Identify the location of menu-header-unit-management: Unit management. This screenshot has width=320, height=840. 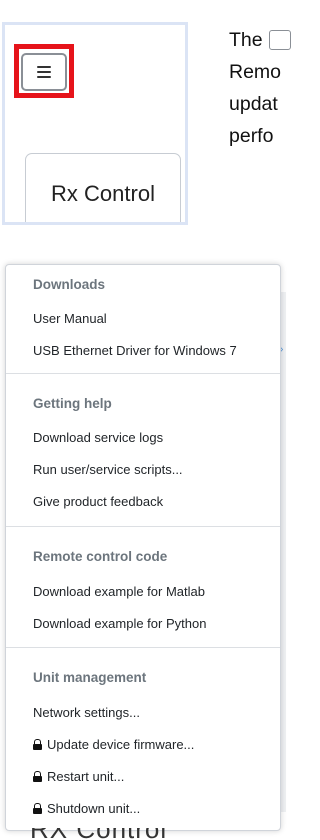
(90, 677).